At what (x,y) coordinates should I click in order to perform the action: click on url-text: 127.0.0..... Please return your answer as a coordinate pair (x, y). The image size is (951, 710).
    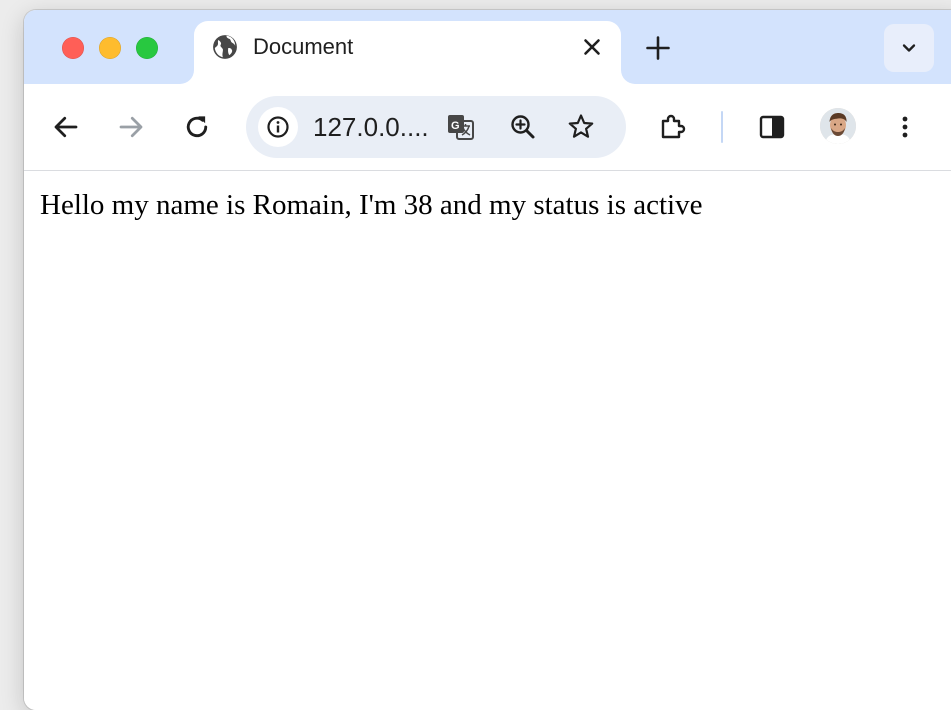
    Looking at the image, I should click on (371, 127).